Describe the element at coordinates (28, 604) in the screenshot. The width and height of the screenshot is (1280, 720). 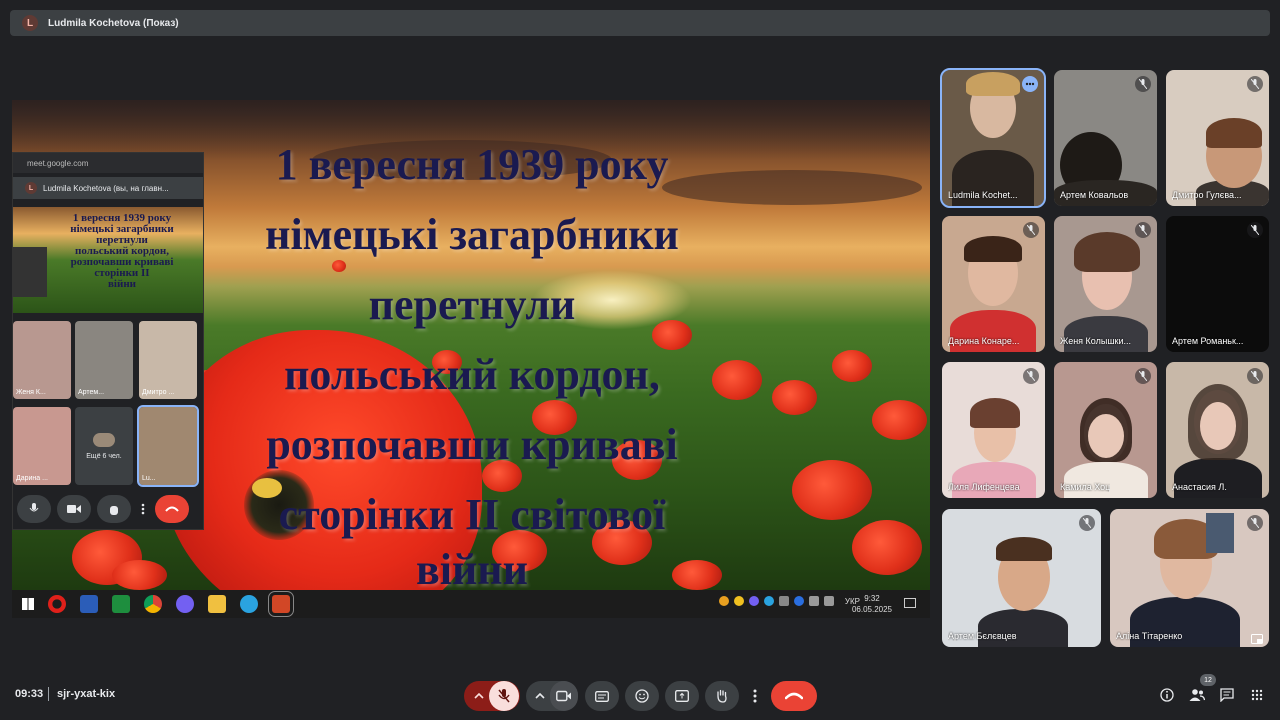
I see `windows-start-icon` at that location.